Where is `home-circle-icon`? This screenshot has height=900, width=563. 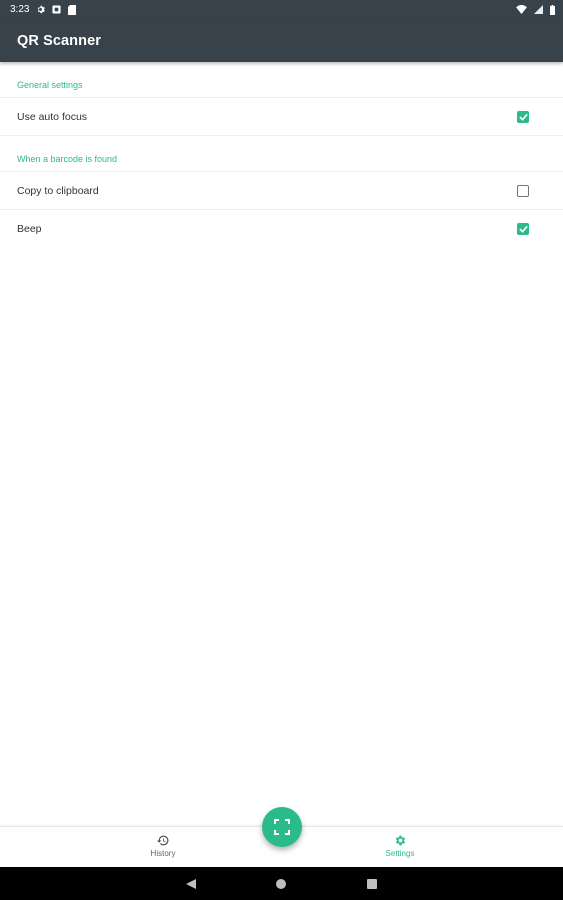 home-circle-icon is located at coordinates (281, 884).